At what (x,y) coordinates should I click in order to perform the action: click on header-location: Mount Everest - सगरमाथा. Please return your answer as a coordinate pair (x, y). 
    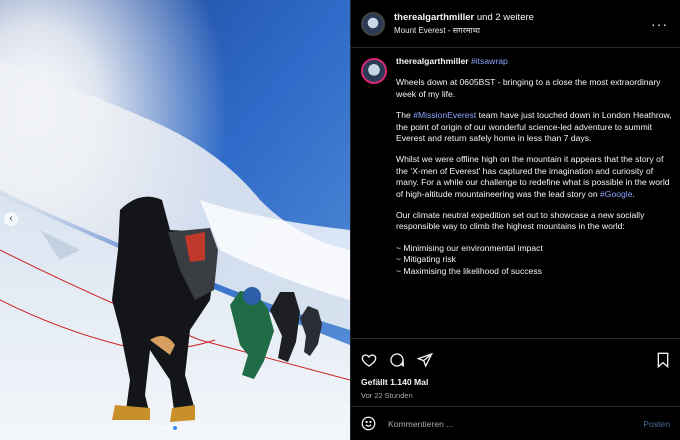
    Looking at the image, I should click on (522, 30).